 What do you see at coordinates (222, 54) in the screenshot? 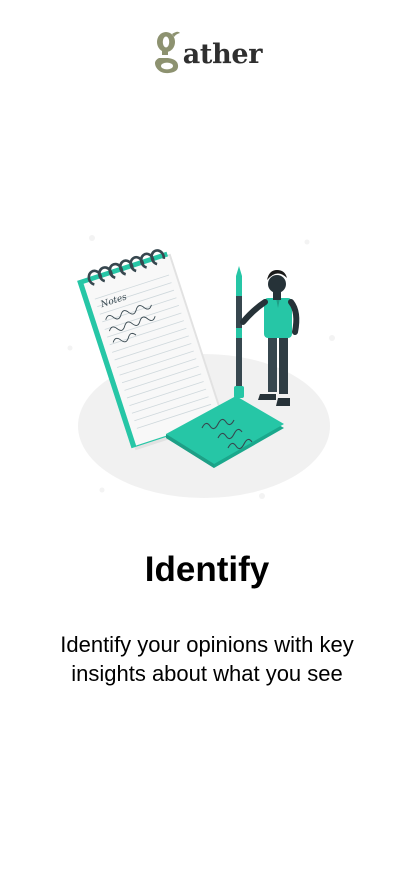
I see `logo-text: ather` at bounding box center [222, 54].